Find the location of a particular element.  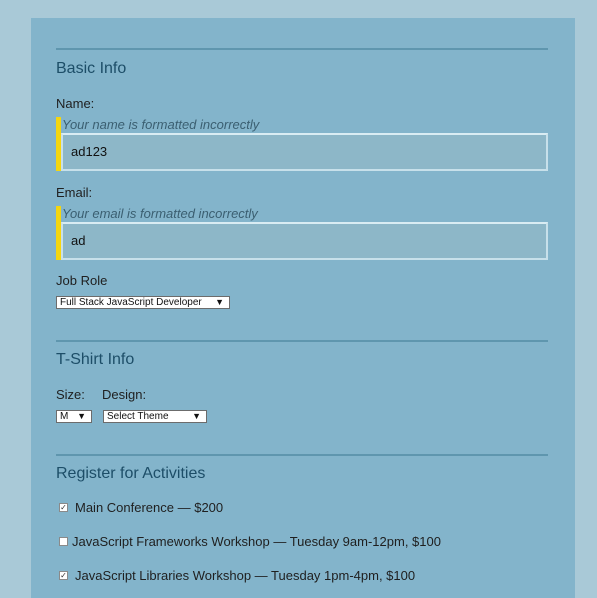

name-input: ad123 is located at coordinates (304, 152).